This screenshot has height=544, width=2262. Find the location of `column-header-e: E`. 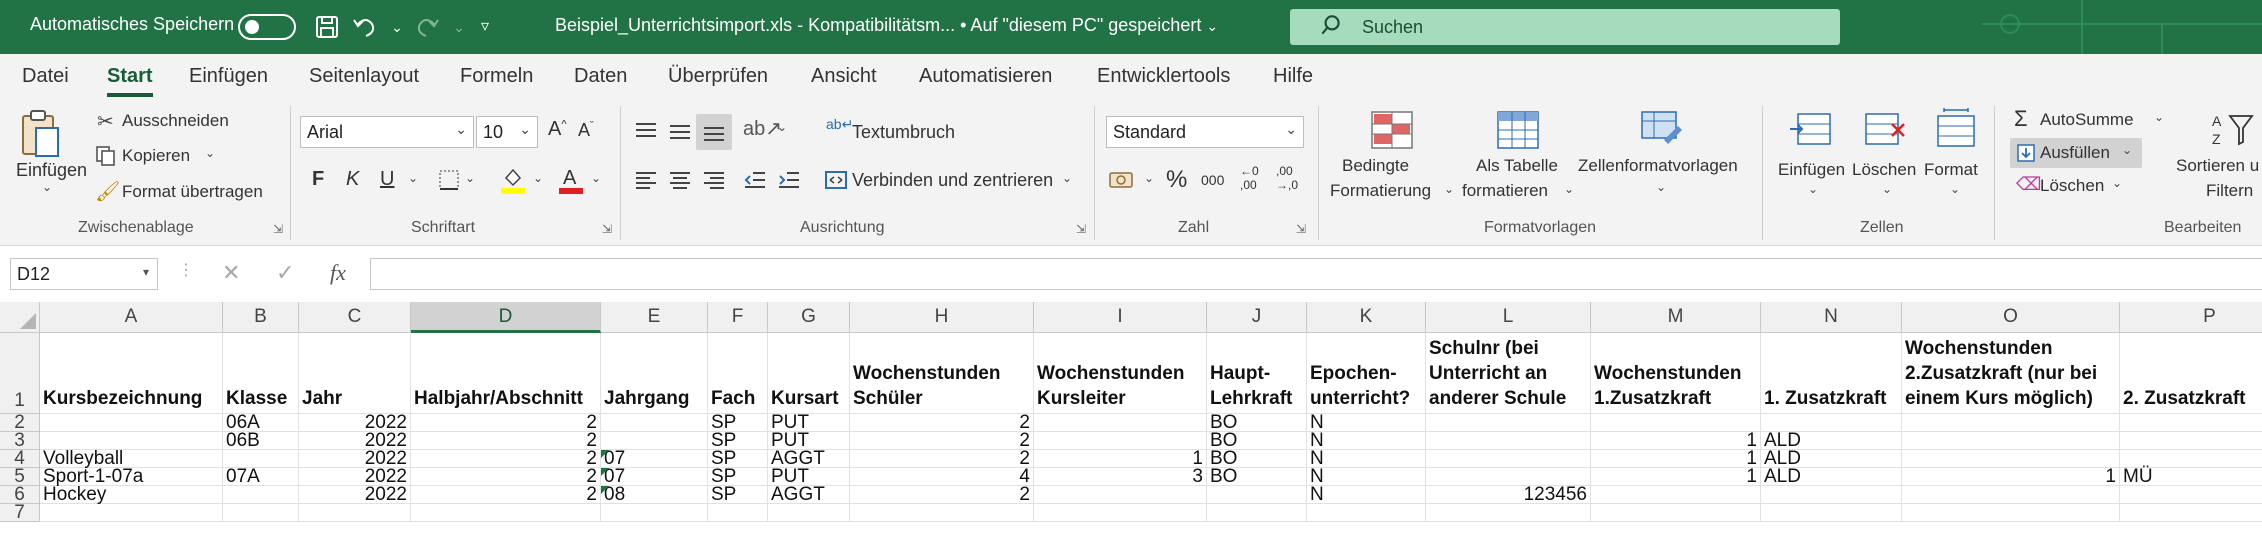

column-header-e: E is located at coordinates (654, 317).